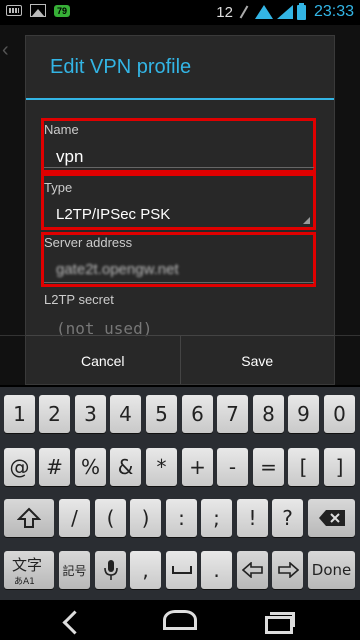 The width and height of the screenshot is (360, 640). I want to click on input-mode-key: 文字 あA1, so click(29, 570).